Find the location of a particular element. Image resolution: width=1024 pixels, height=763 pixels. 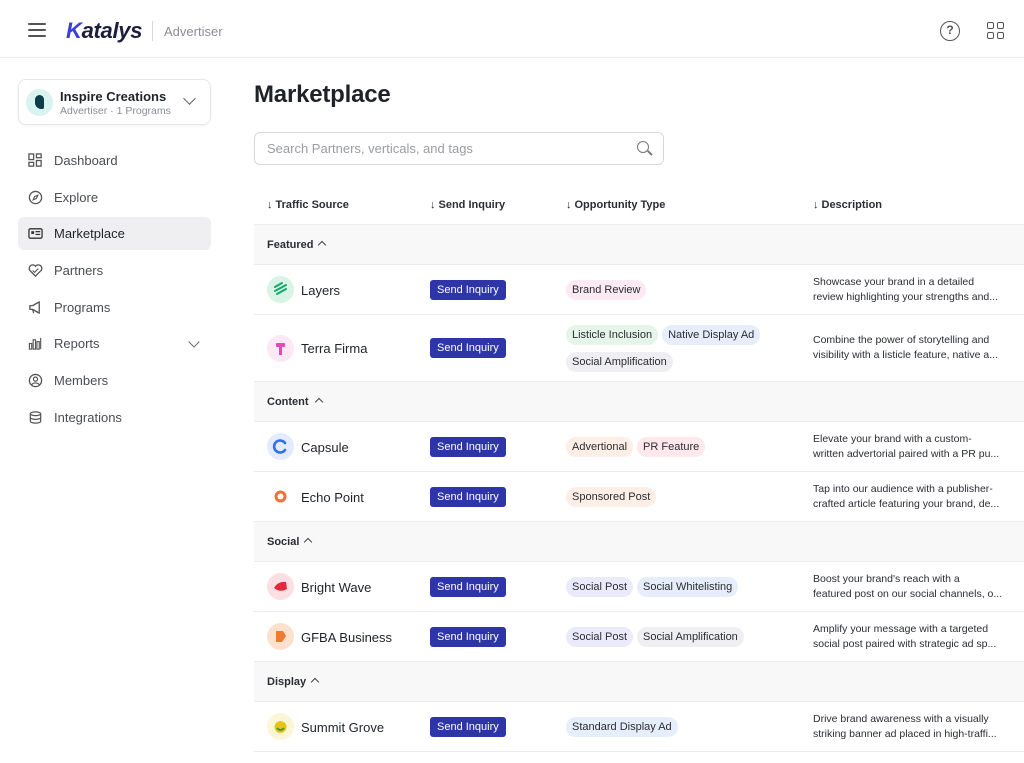

sidebar-item-label: Integrations is located at coordinates (88, 417).